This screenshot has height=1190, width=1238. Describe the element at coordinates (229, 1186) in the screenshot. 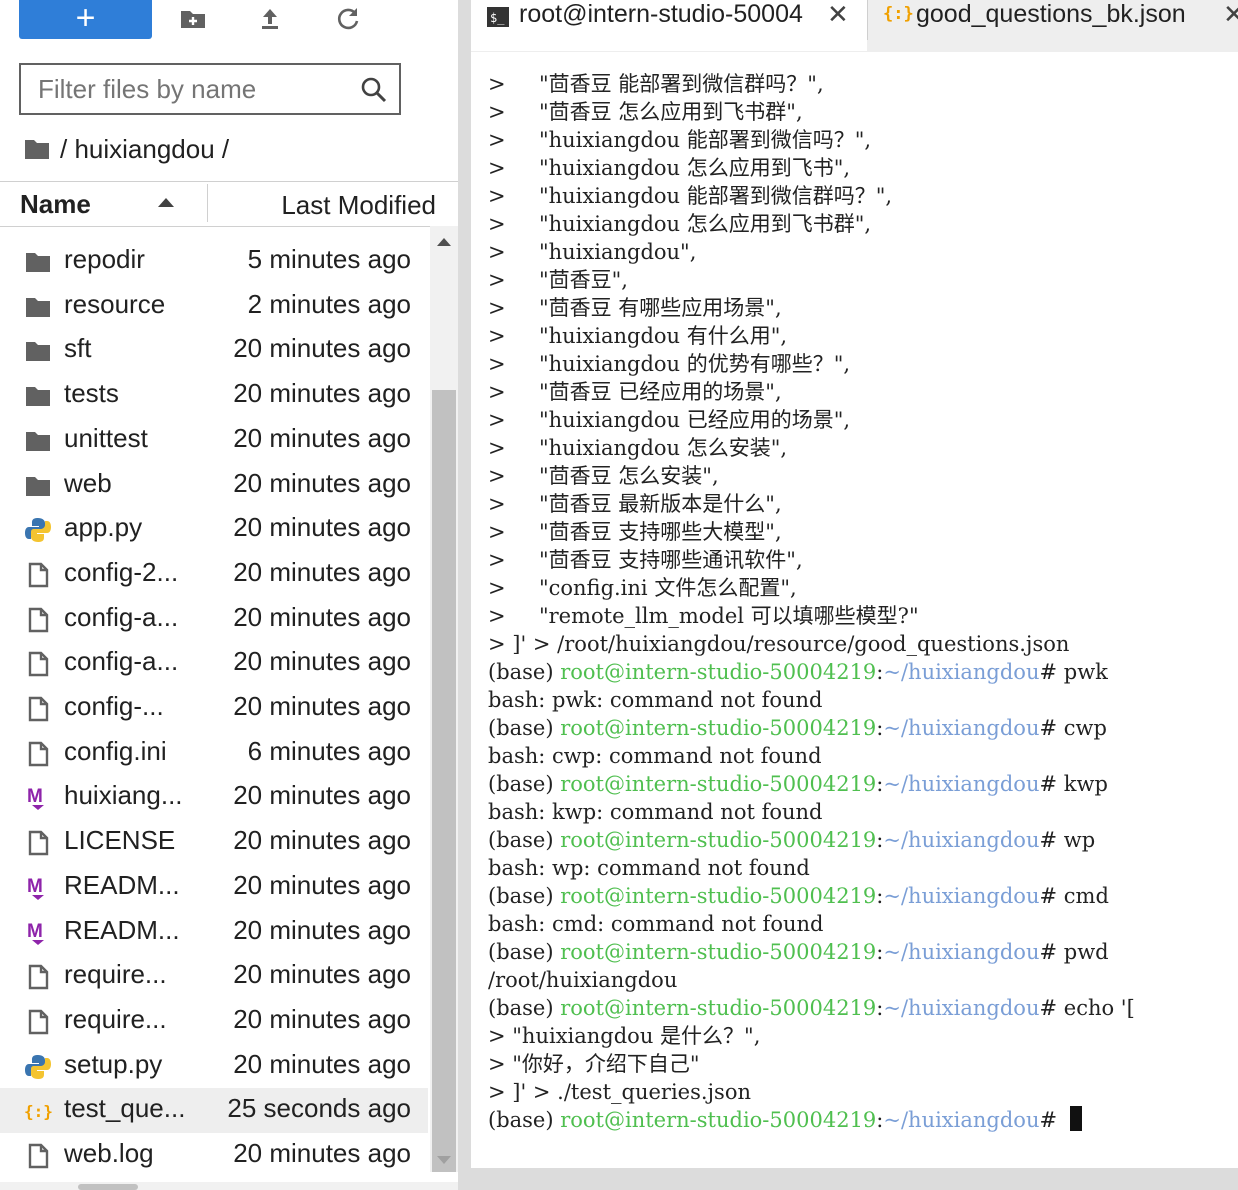

I see `horizontal-scrollbar` at that location.